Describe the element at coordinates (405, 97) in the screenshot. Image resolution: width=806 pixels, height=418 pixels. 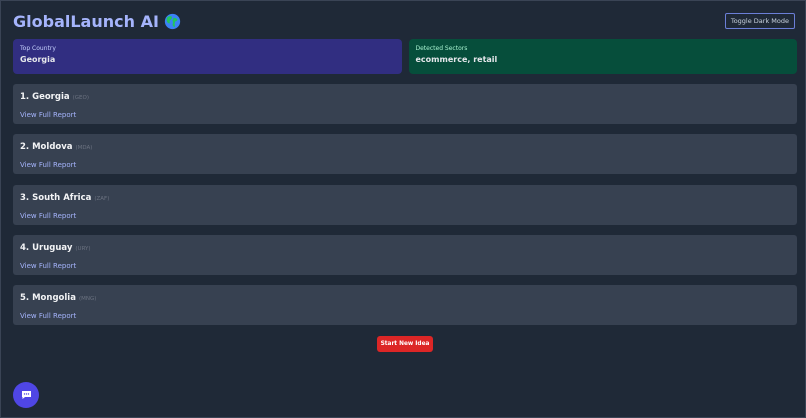
I see `country-row-title: 1. Georgia (GEO)` at that location.